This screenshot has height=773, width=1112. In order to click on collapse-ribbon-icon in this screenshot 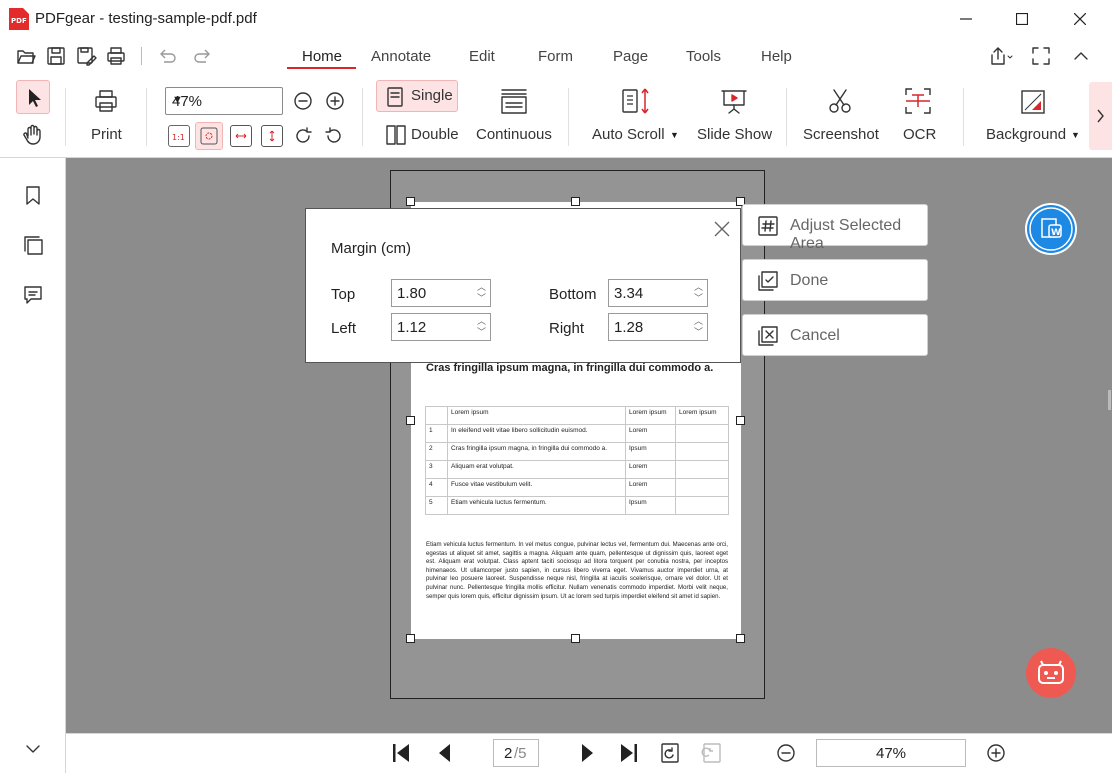, I will do `click(1081, 56)`.